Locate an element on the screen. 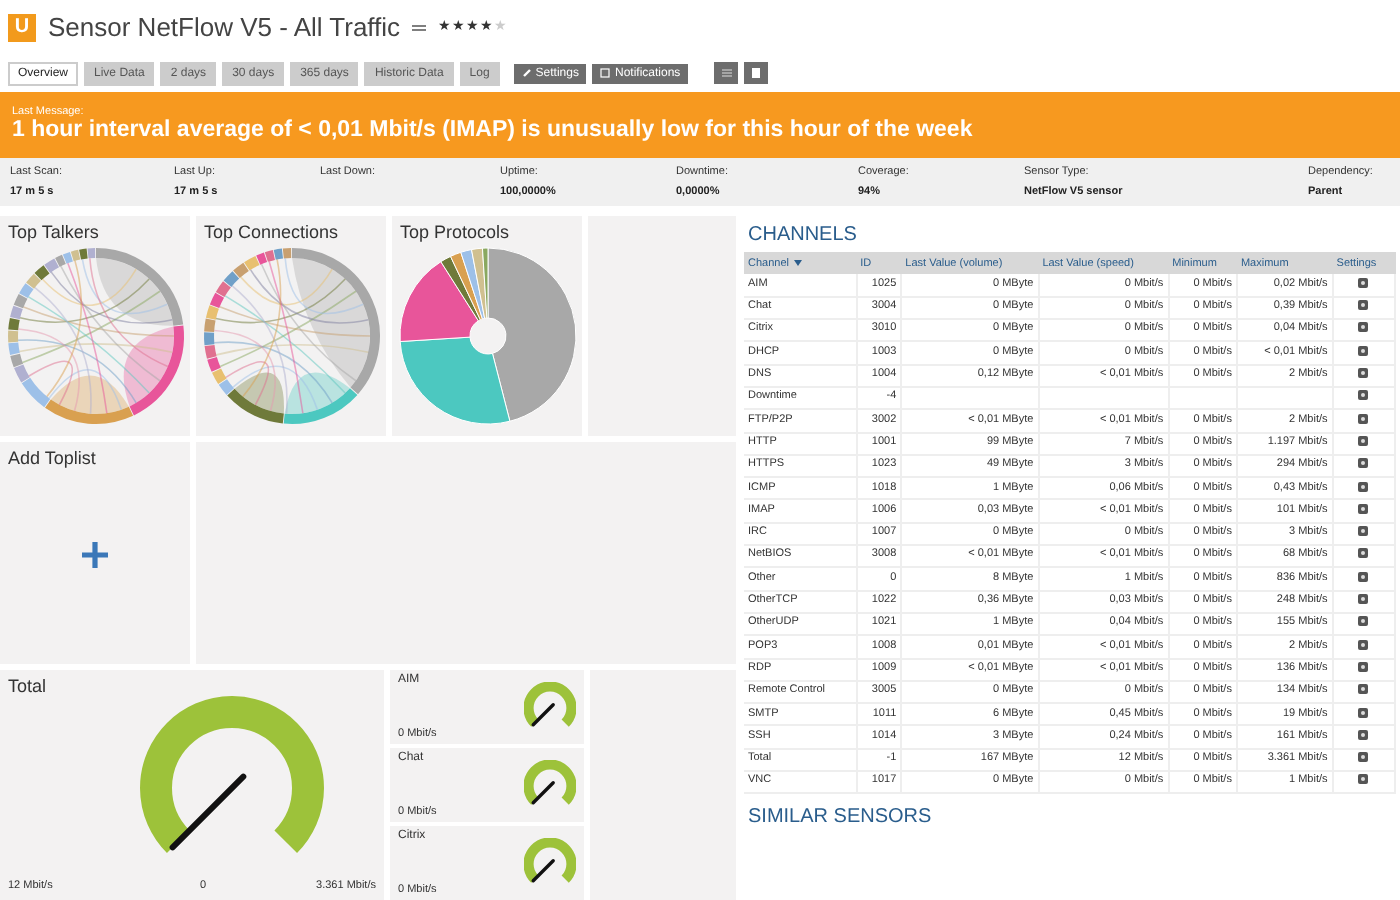 The image size is (1400, 900). card-title: Add Toplist is located at coordinates (52, 457).